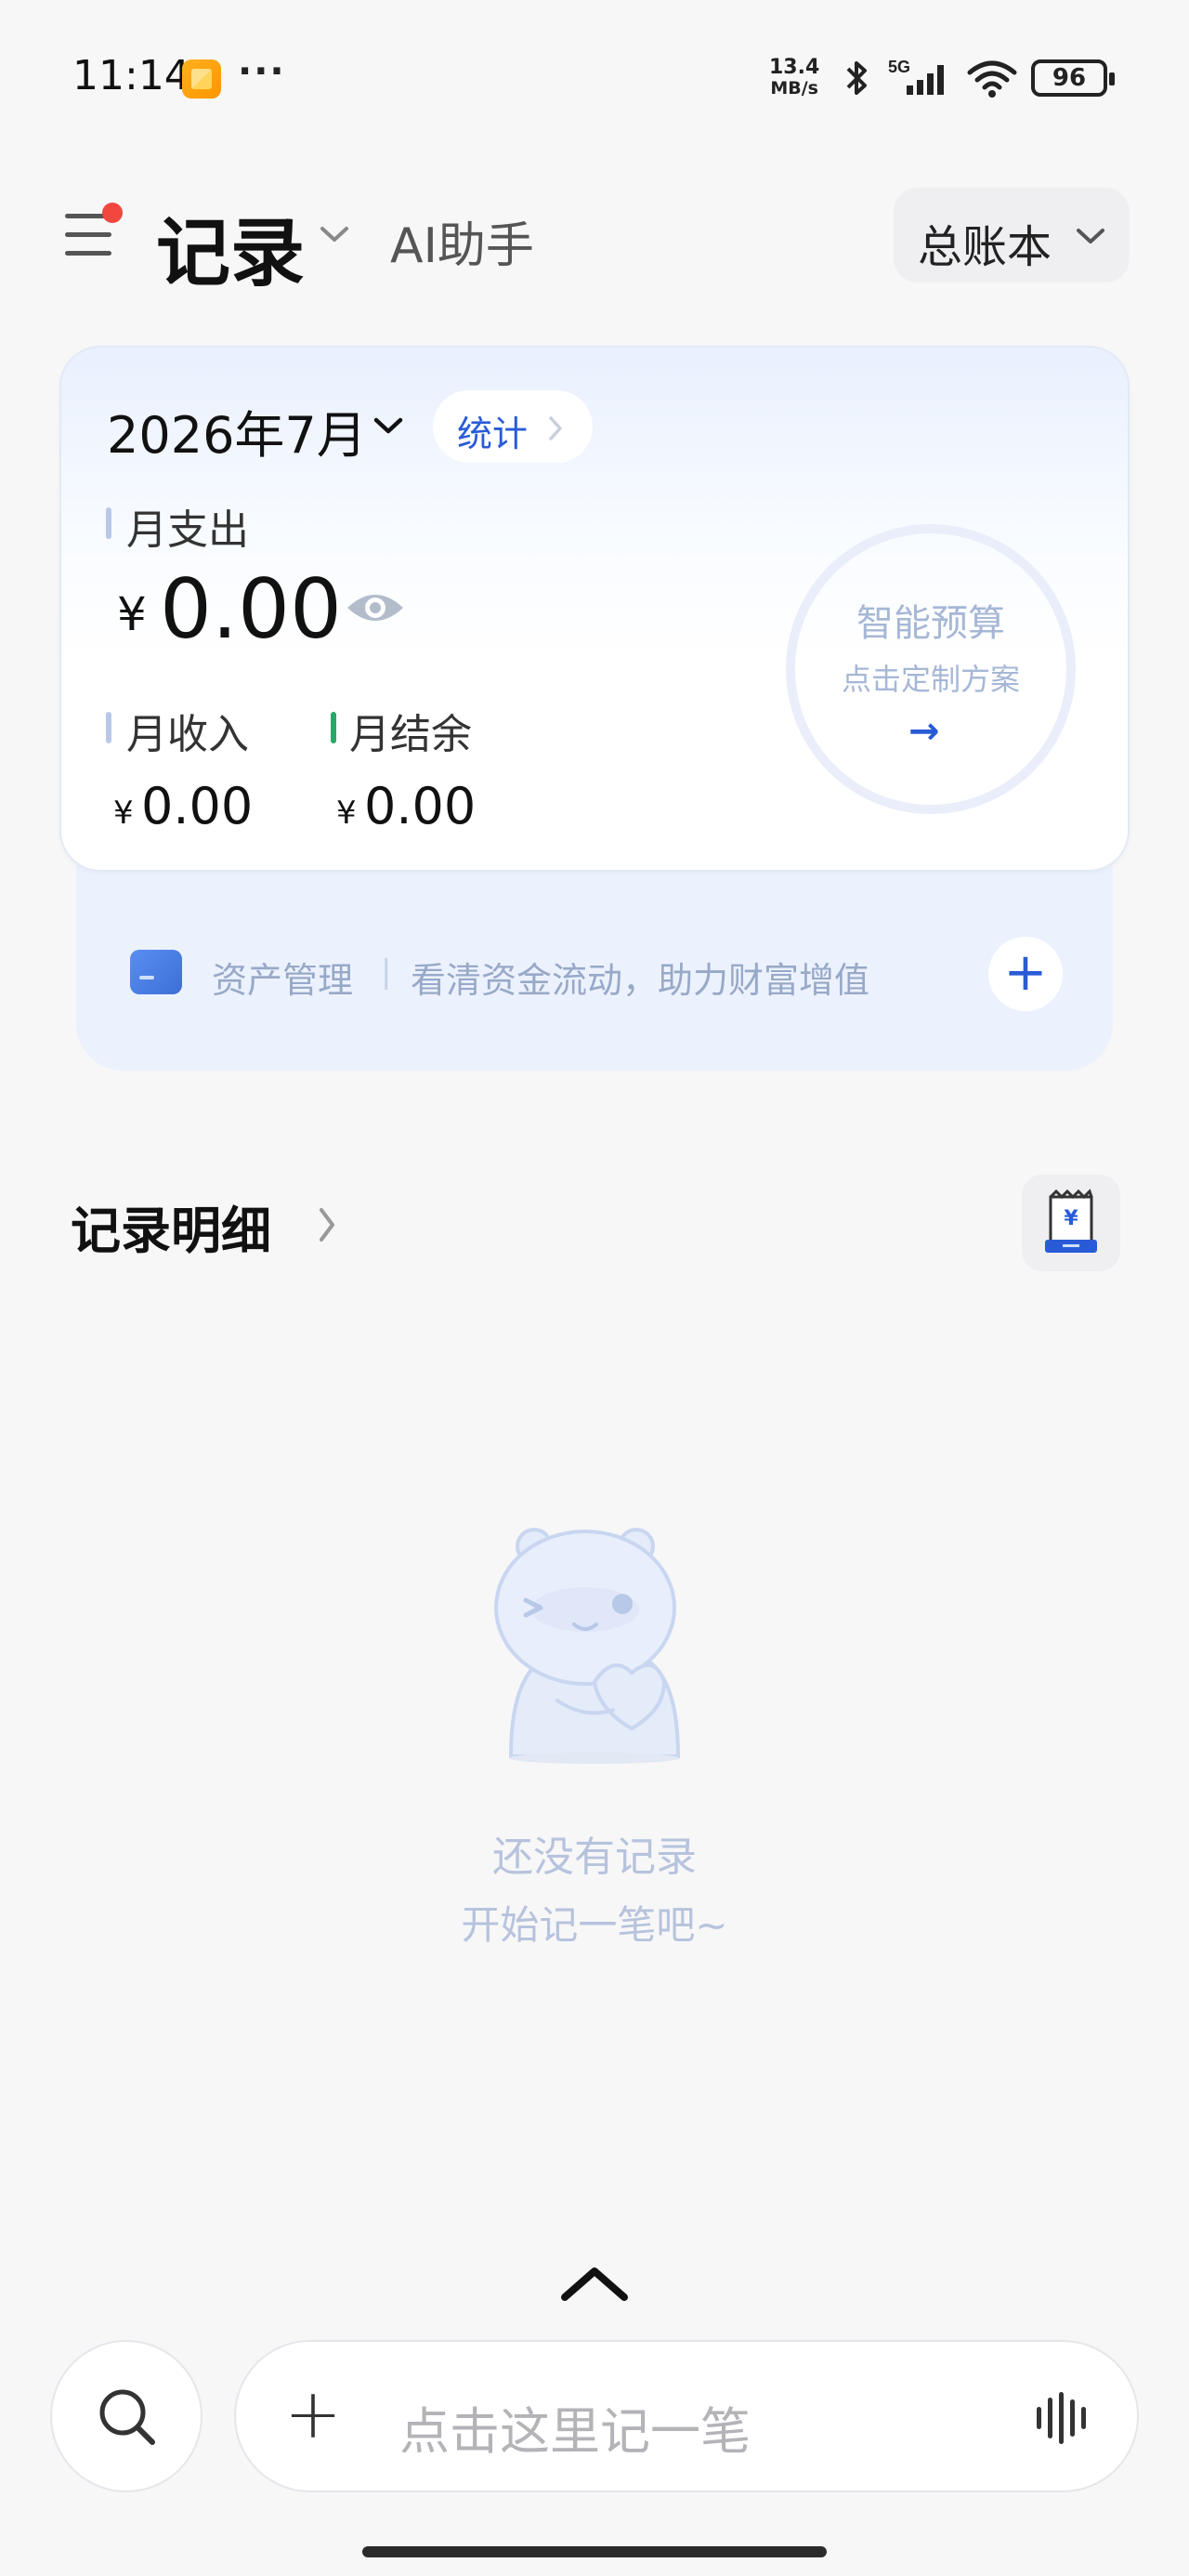 The image size is (1189, 2576). I want to click on balance-label: 月结余, so click(411, 734).